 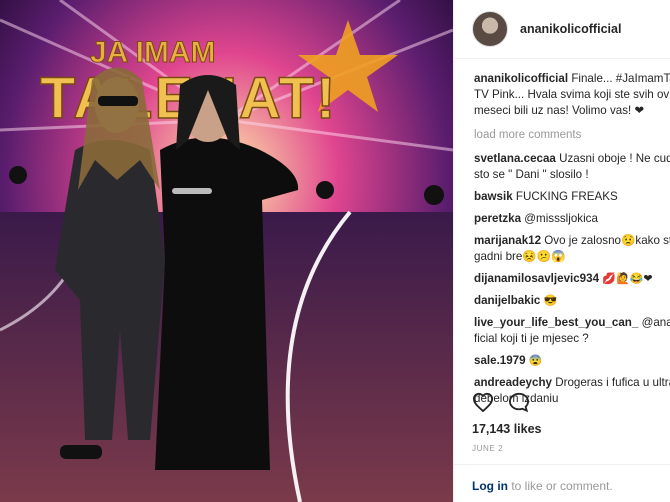 I want to click on post-author-username: ananikolicofficial, so click(x=570, y=29).